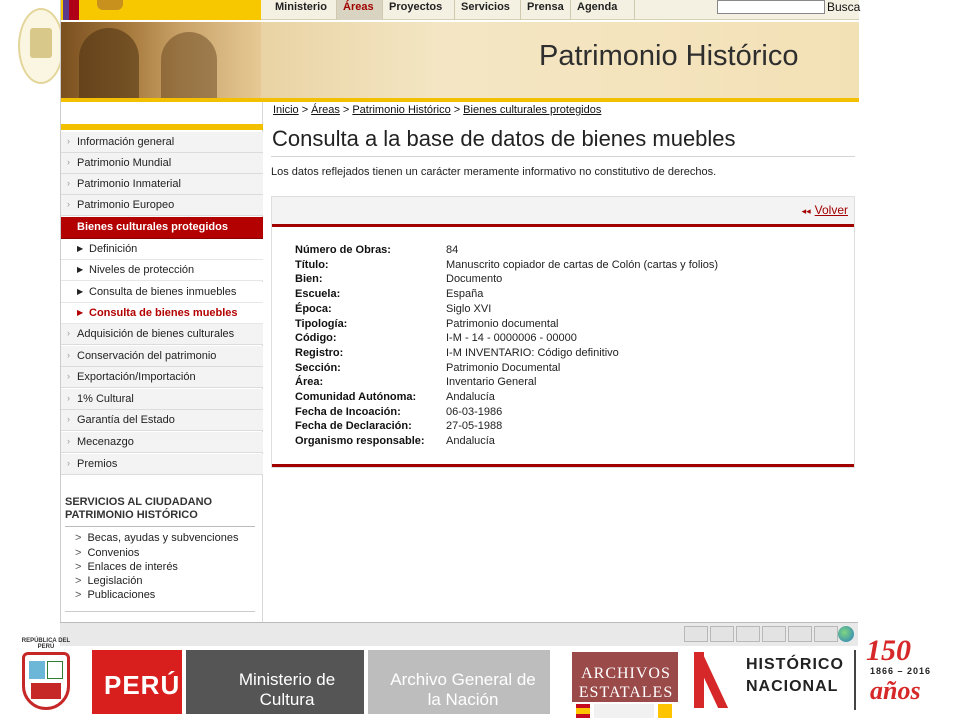  I want to click on record-value: Siglo XVI, so click(469, 308).